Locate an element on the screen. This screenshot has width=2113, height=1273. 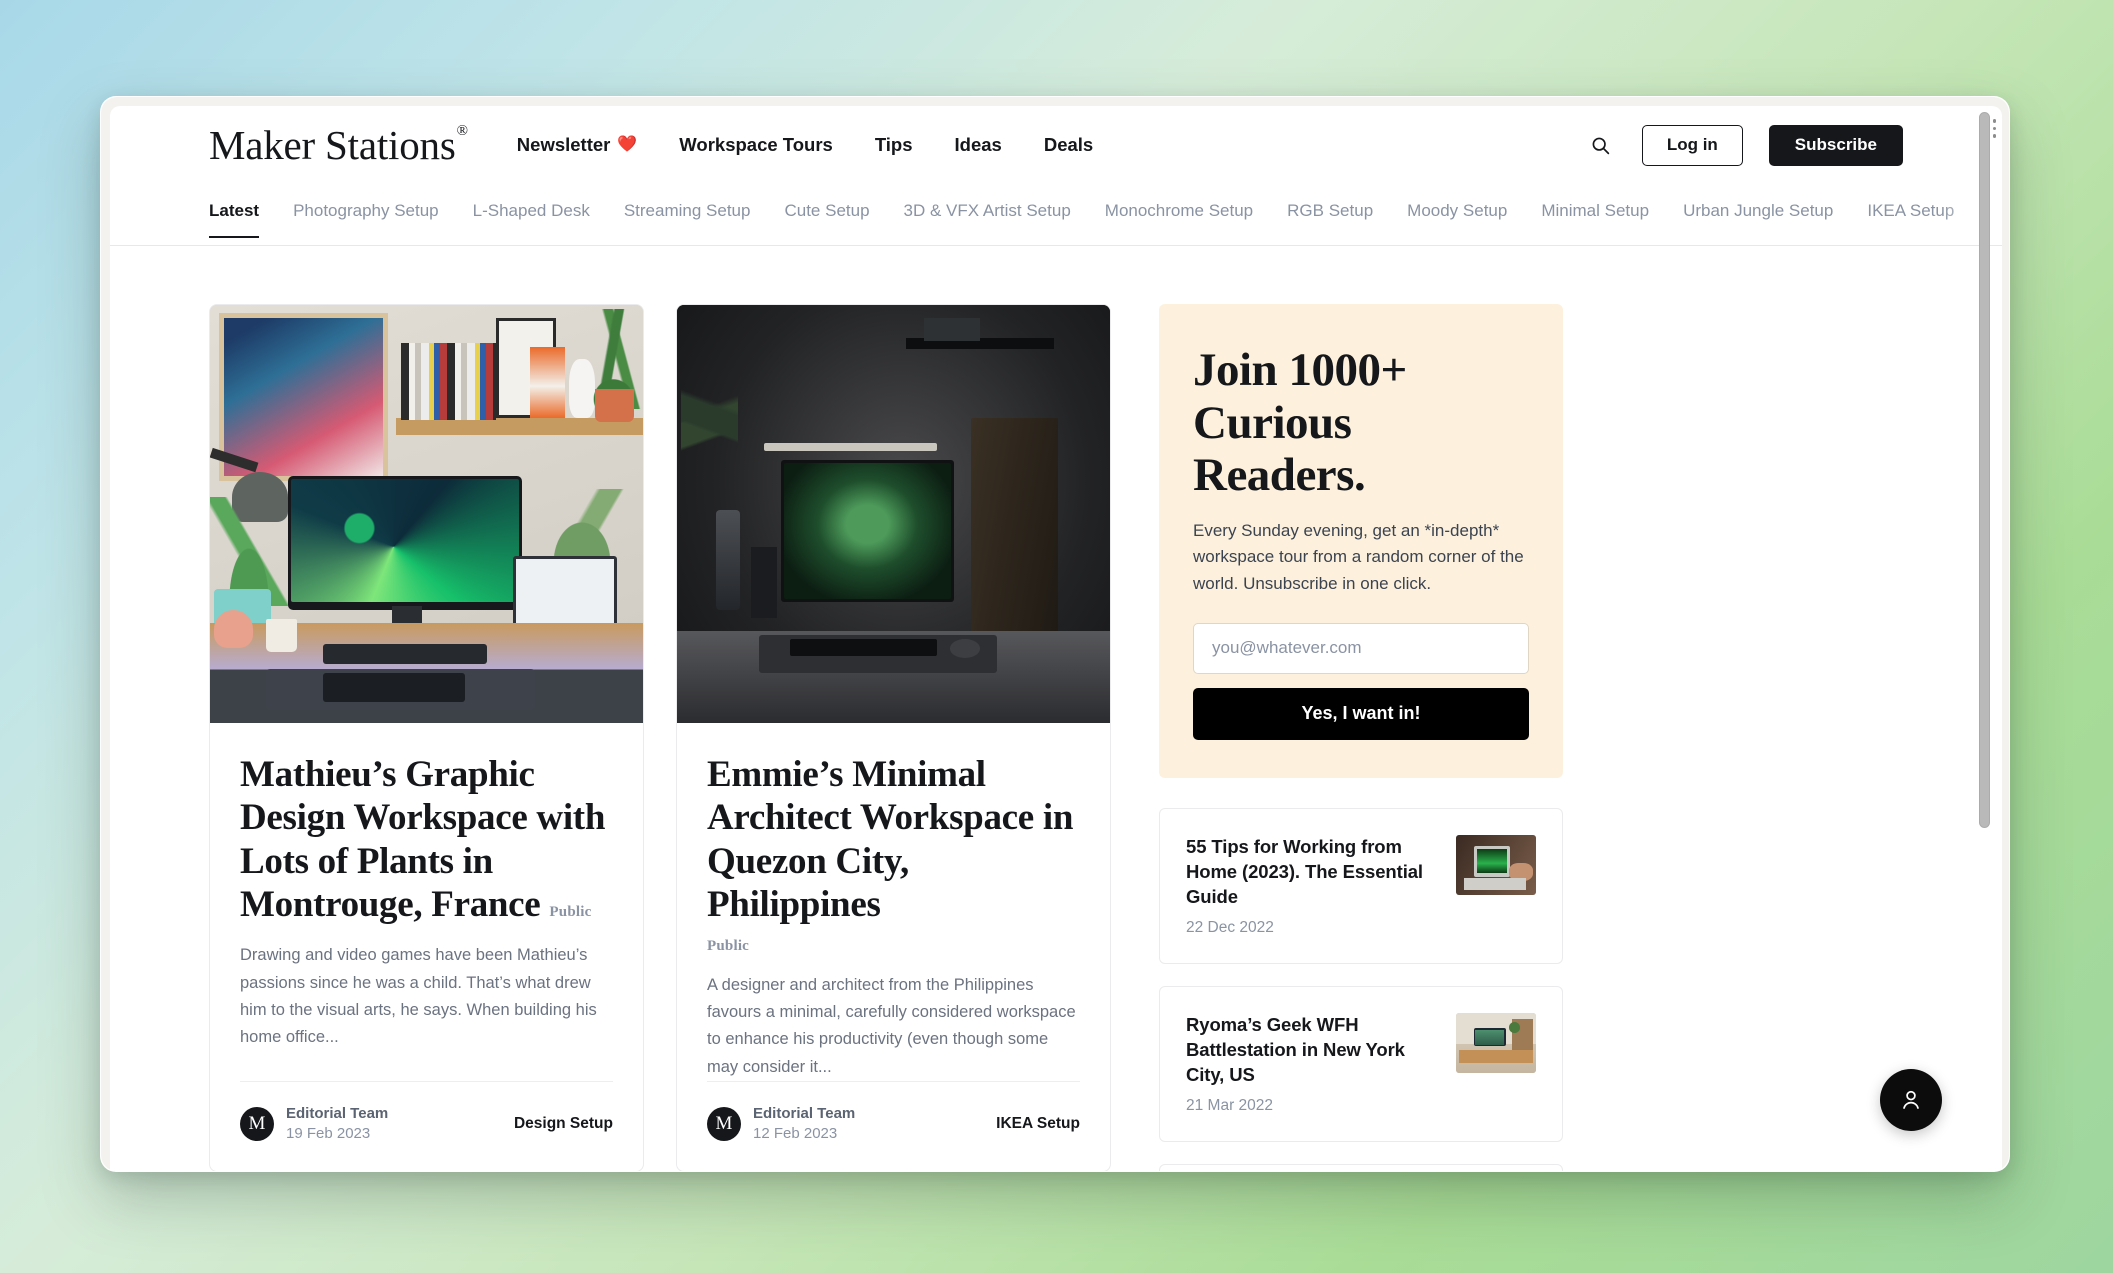
newsletter-title: Join 1000+ Curious Readers. is located at coordinates (1361, 423).